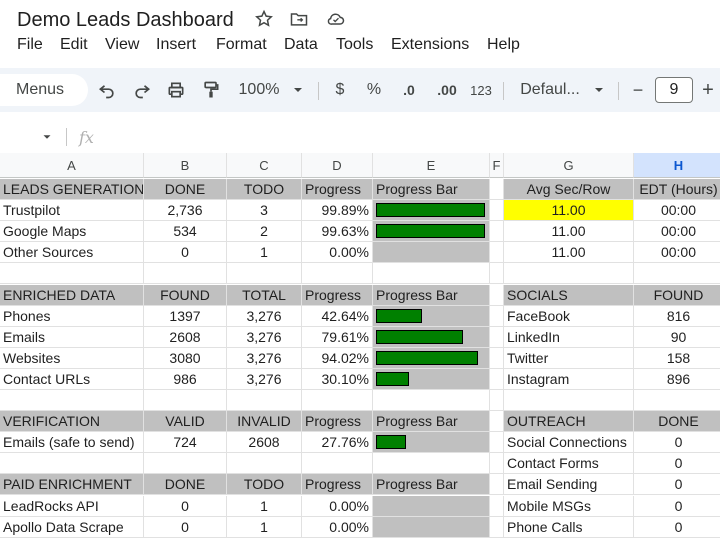  I want to click on cell-a: Trustpilot, so click(72, 211).